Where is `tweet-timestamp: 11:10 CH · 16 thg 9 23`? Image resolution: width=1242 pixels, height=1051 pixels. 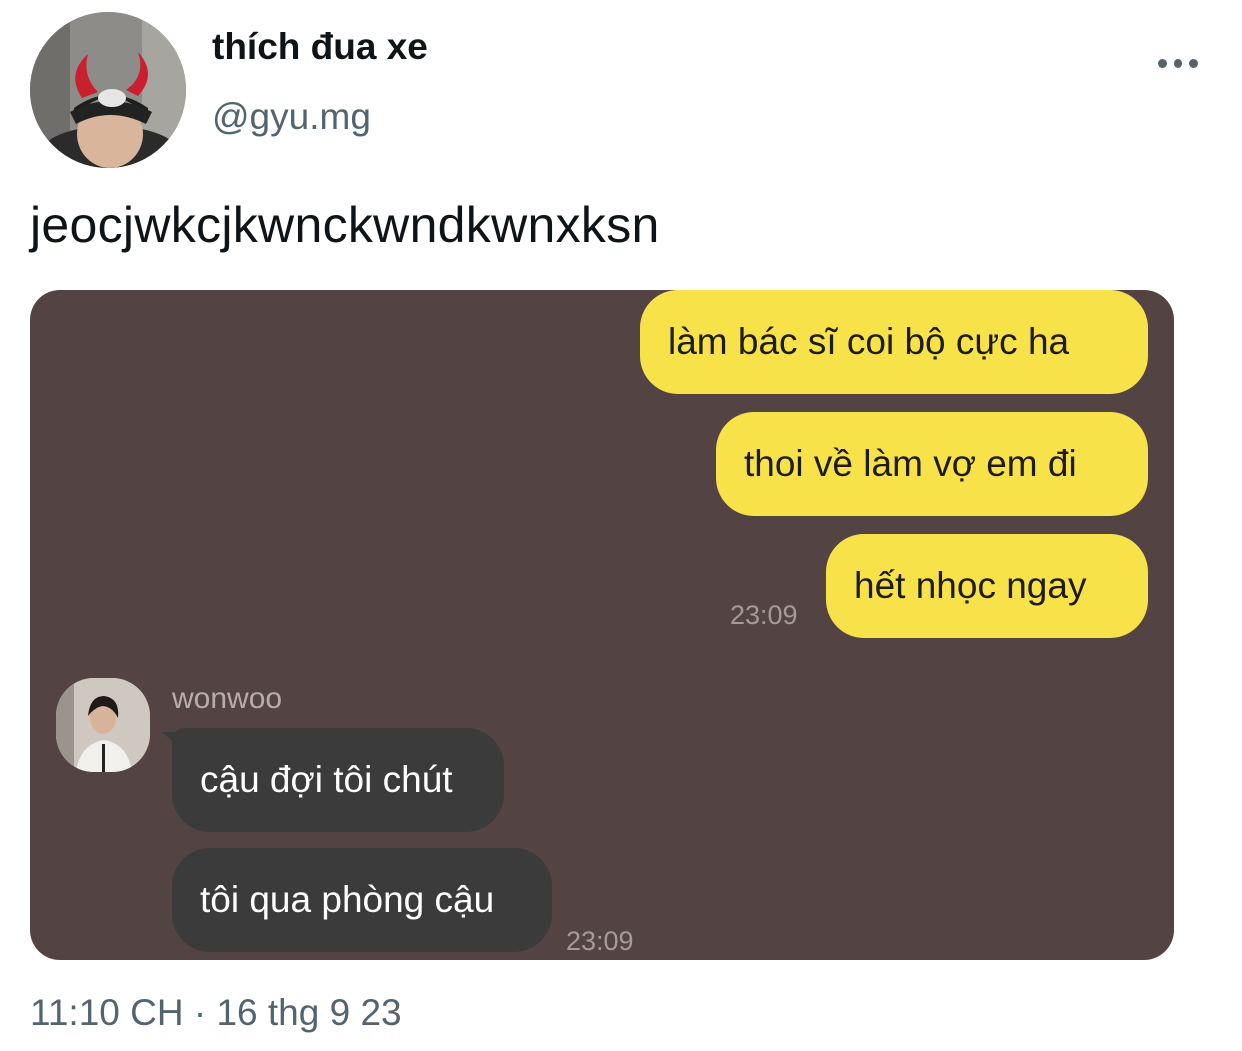 tweet-timestamp: 11:10 CH · 16 thg 9 23 is located at coordinates (216, 1013).